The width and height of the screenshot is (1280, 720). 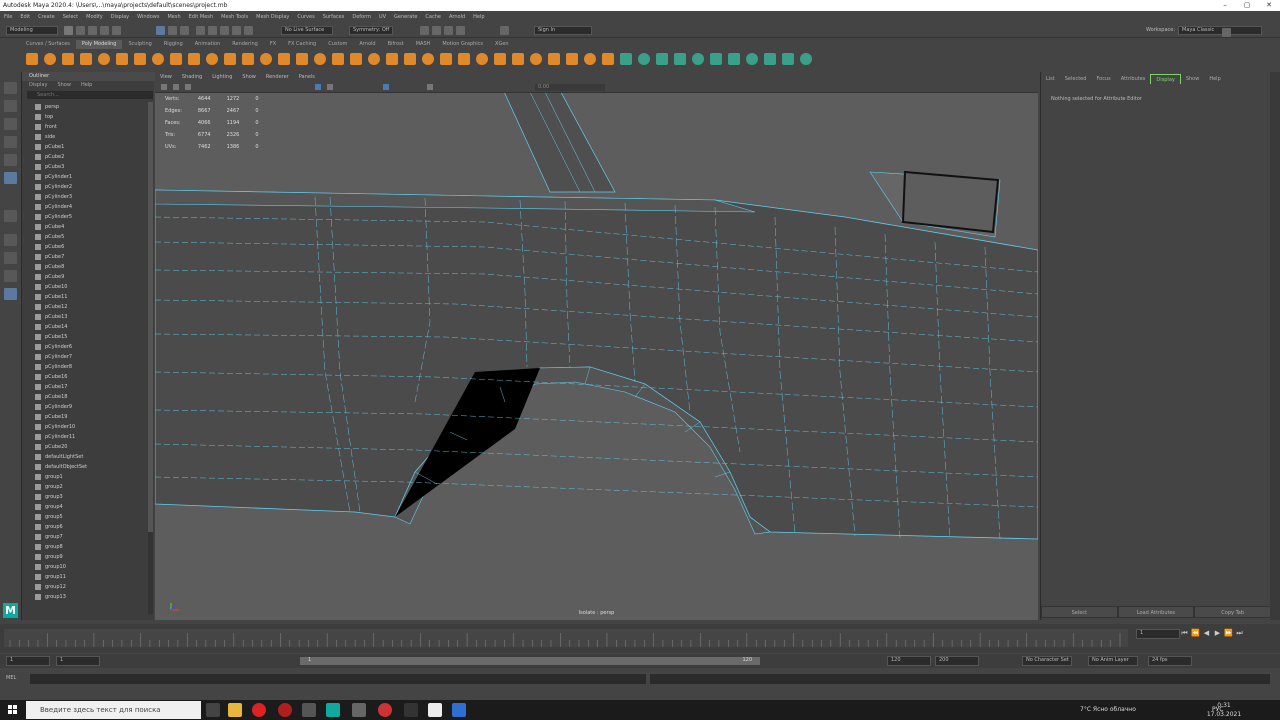 I want to click on outliner-item: group8, so click(x=49, y=547).